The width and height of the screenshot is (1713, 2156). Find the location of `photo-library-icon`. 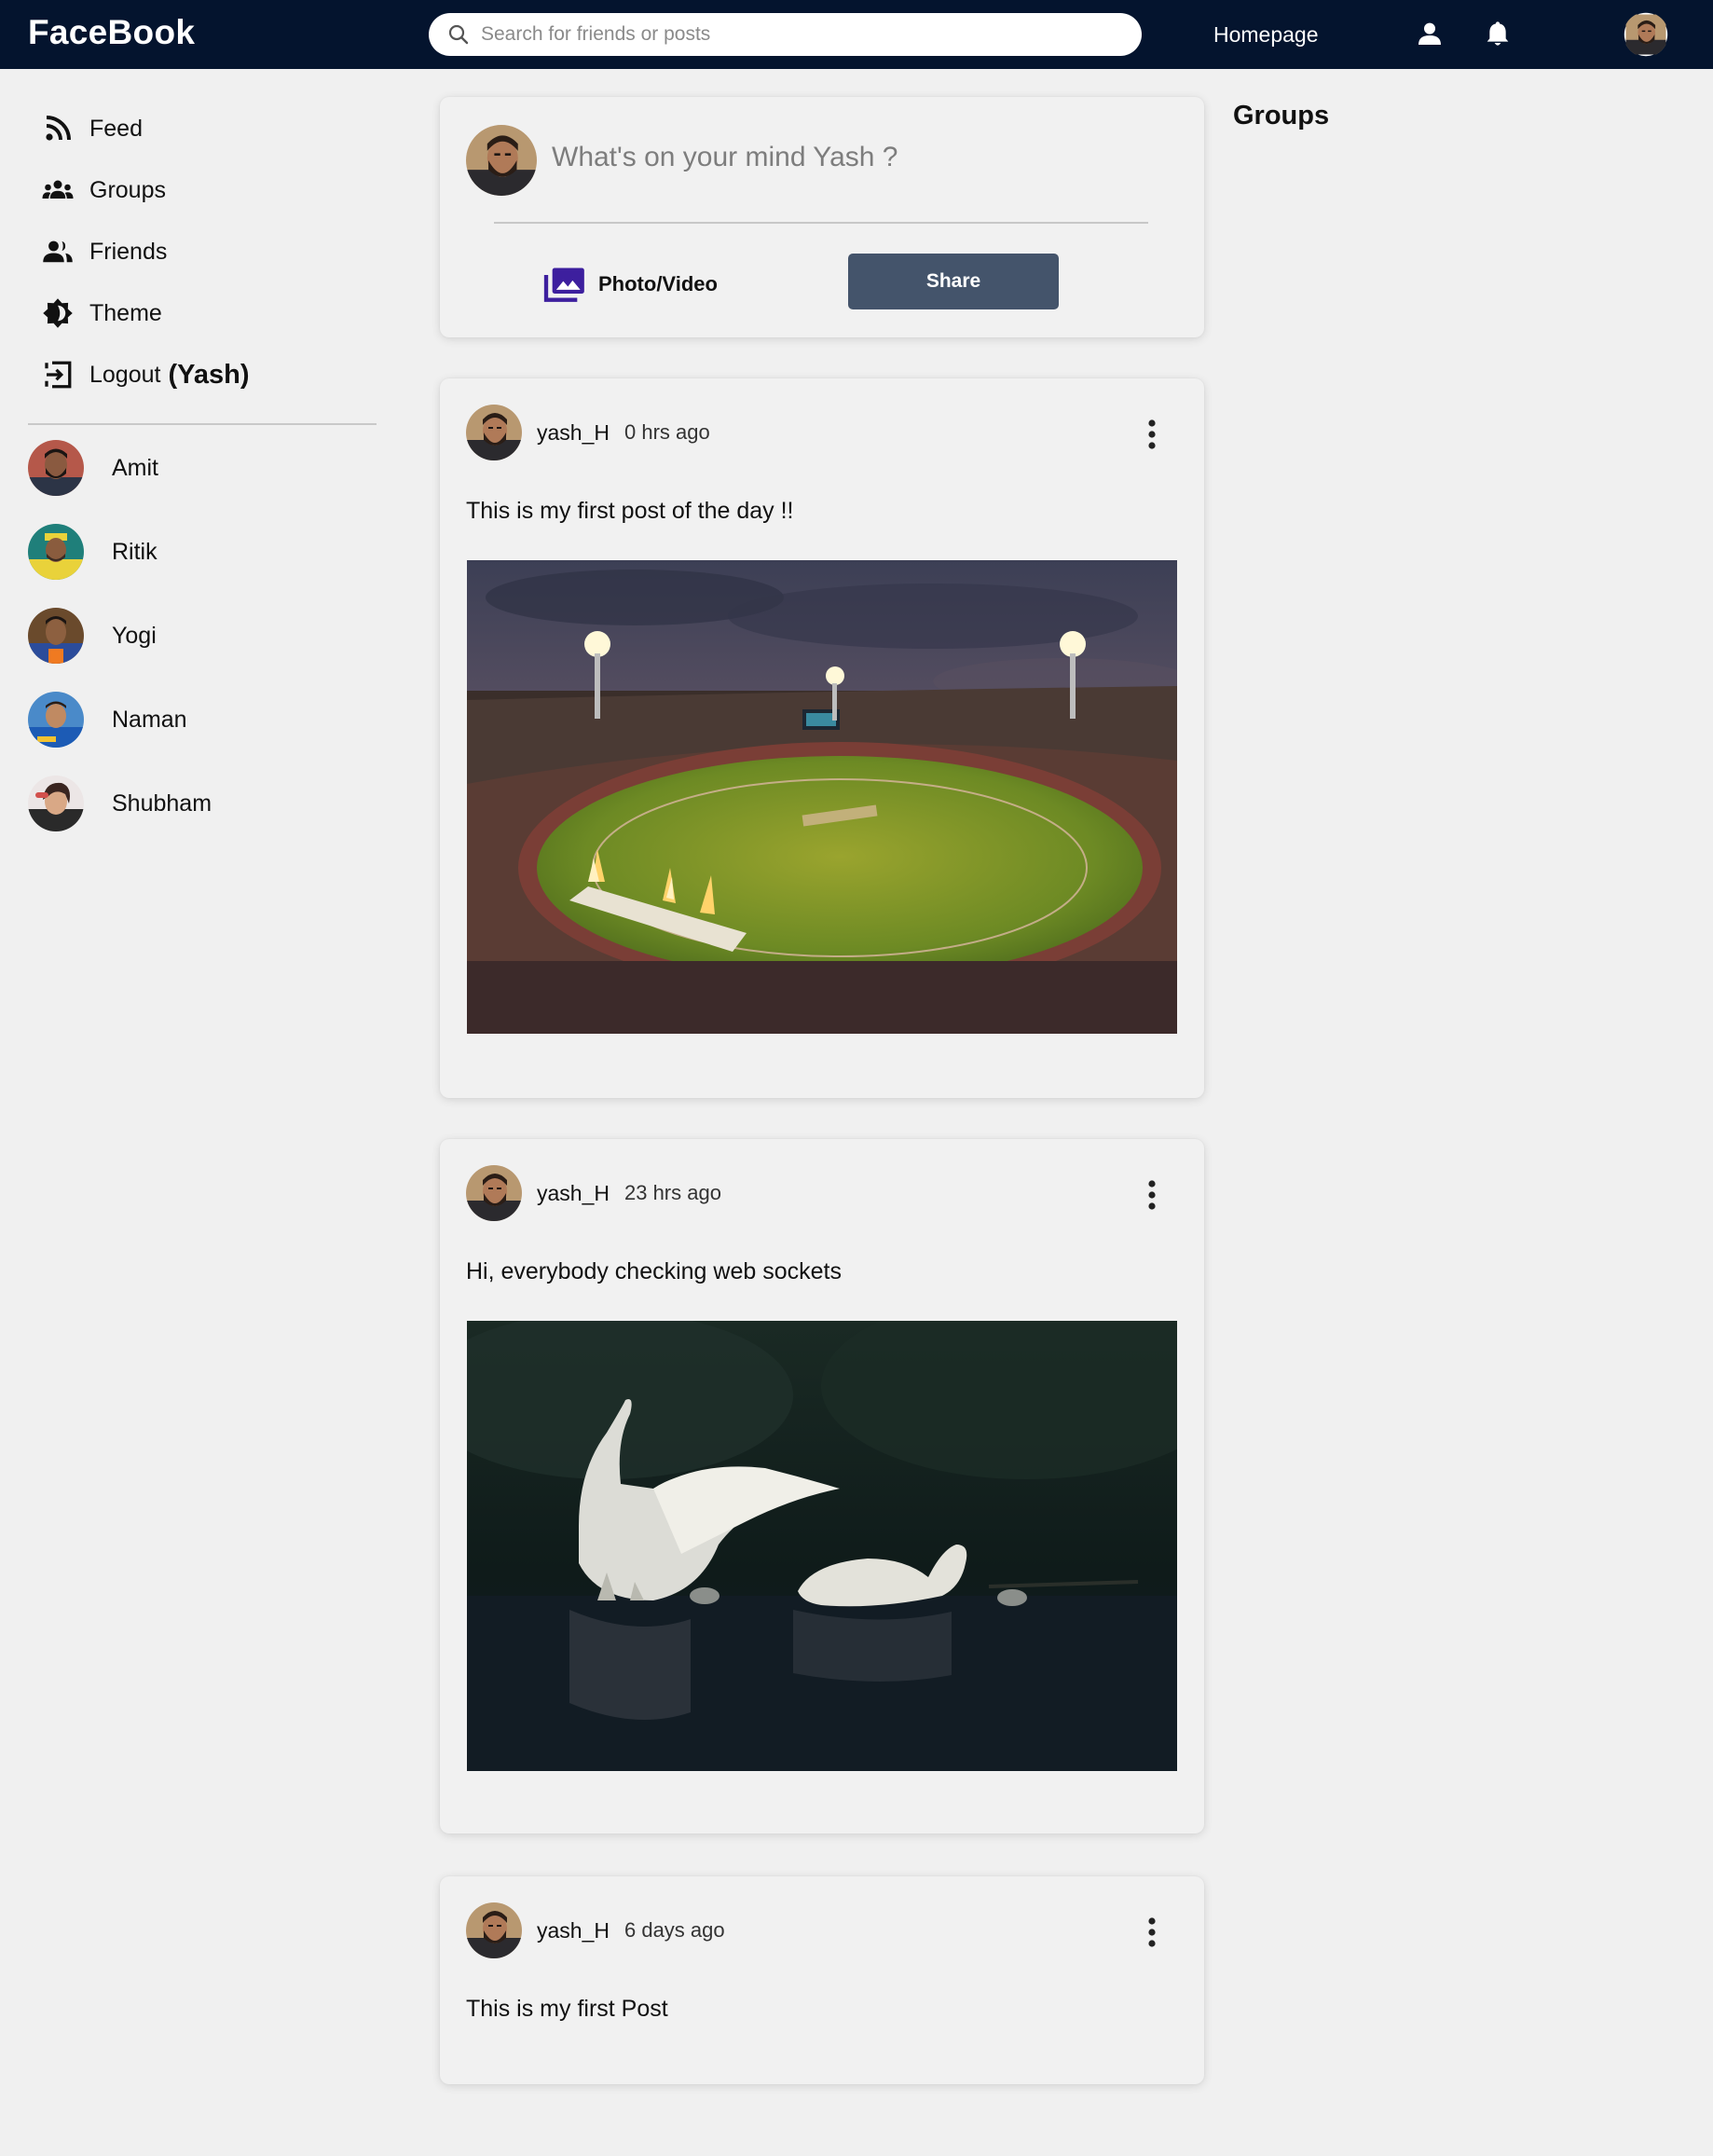

photo-library-icon is located at coordinates (563, 285).